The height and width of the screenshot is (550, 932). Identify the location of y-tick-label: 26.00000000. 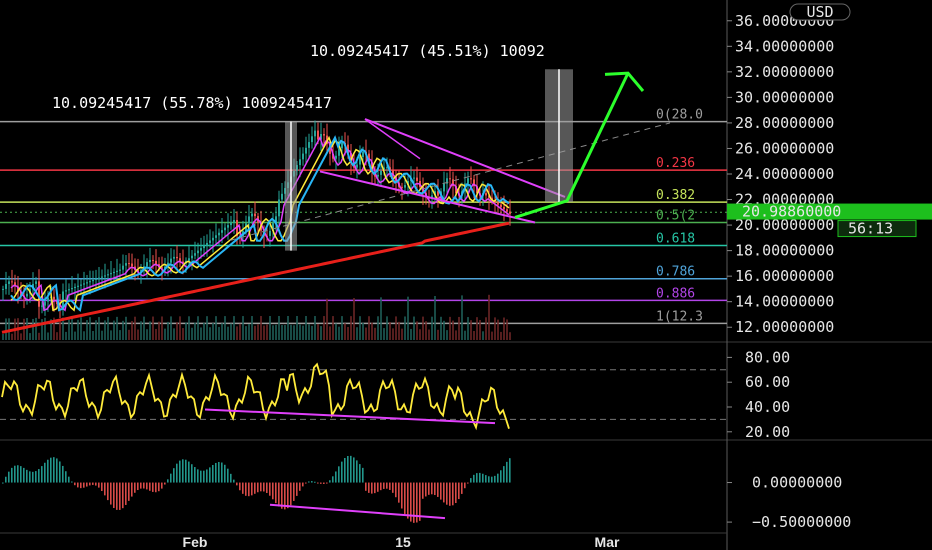
(784, 148).